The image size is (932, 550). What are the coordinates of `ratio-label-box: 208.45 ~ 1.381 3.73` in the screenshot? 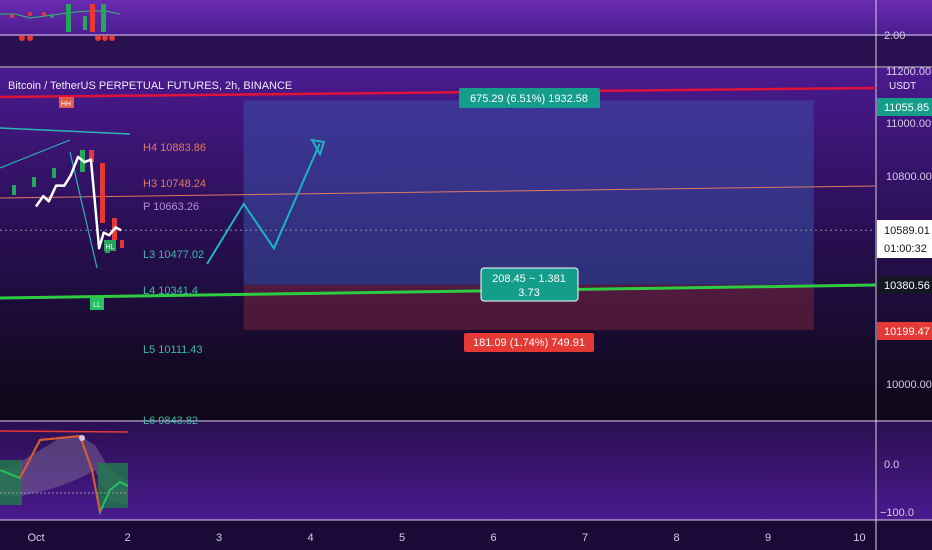 It's located at (529, 284).